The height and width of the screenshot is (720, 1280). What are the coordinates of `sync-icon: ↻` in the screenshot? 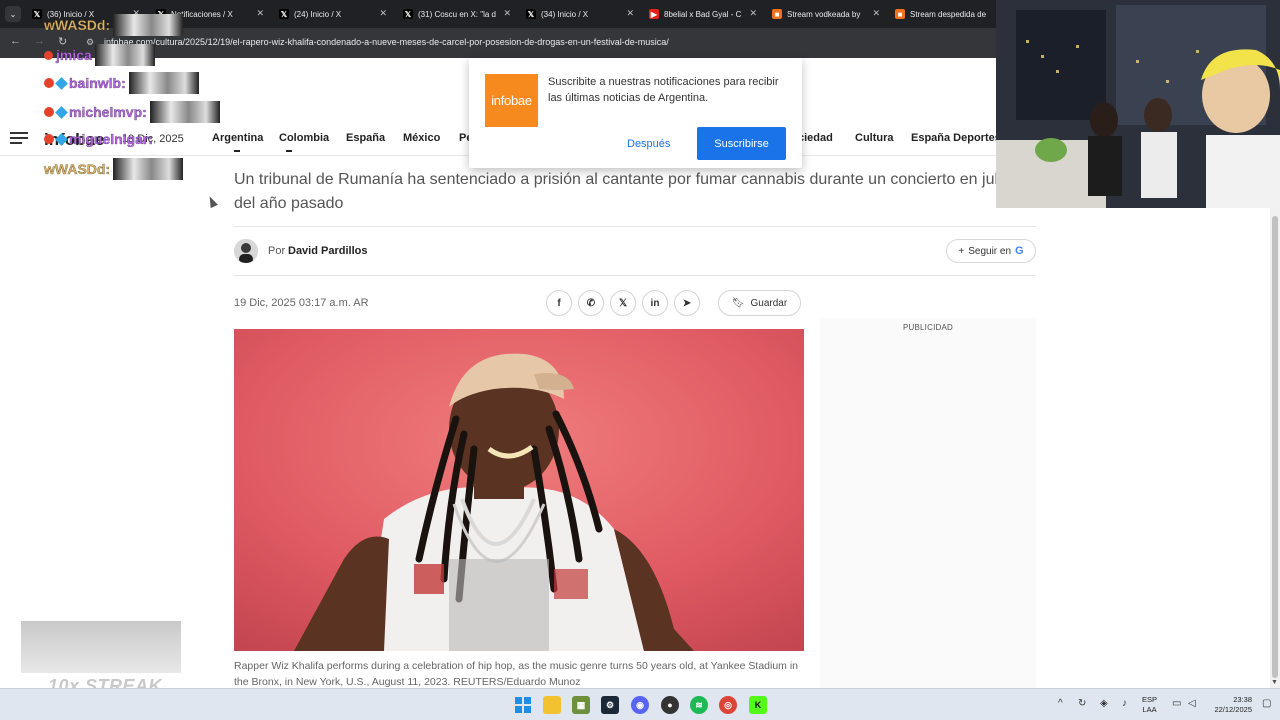 It's located at (1082, 703).